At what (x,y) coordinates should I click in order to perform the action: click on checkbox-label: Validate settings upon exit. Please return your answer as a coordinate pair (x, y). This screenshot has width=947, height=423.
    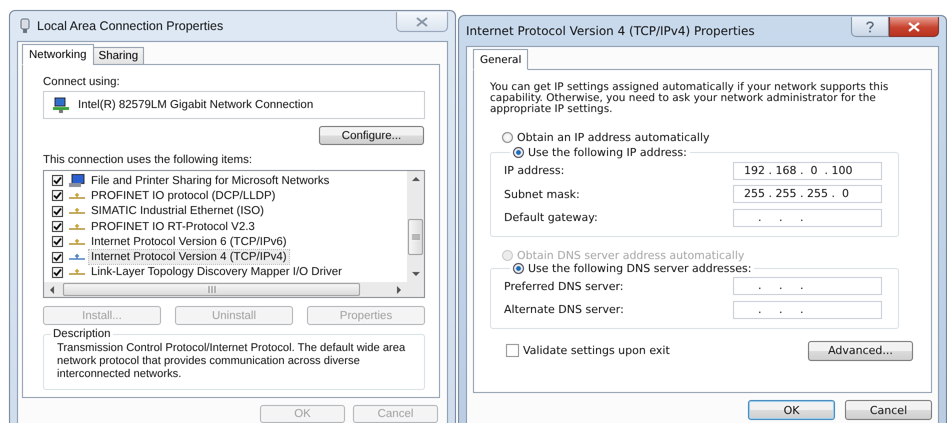
    Looking at the image, I should click on (596, 350).